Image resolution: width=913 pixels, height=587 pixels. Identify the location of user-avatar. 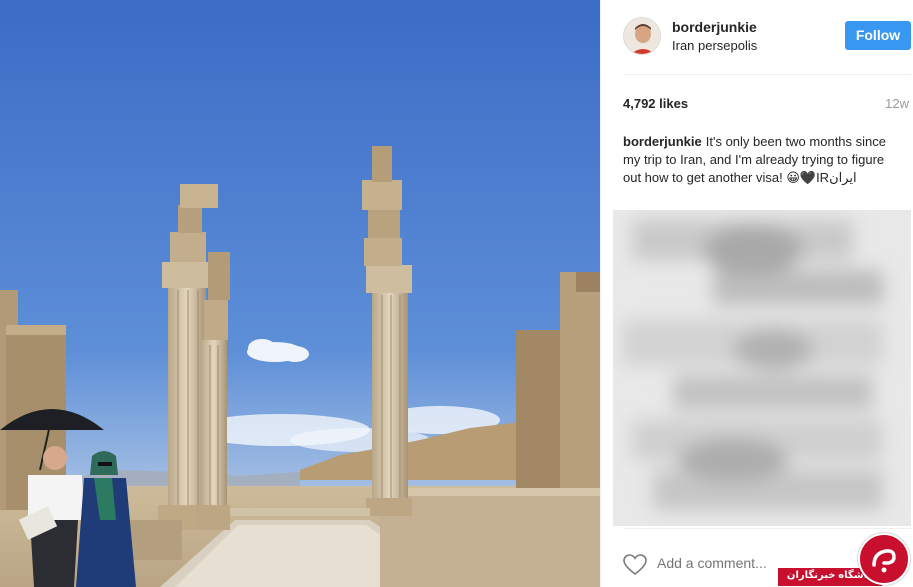
(642, 36).